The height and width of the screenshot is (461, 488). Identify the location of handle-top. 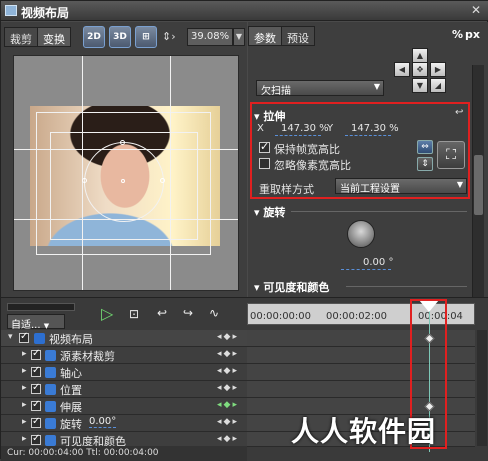
(122, 142).